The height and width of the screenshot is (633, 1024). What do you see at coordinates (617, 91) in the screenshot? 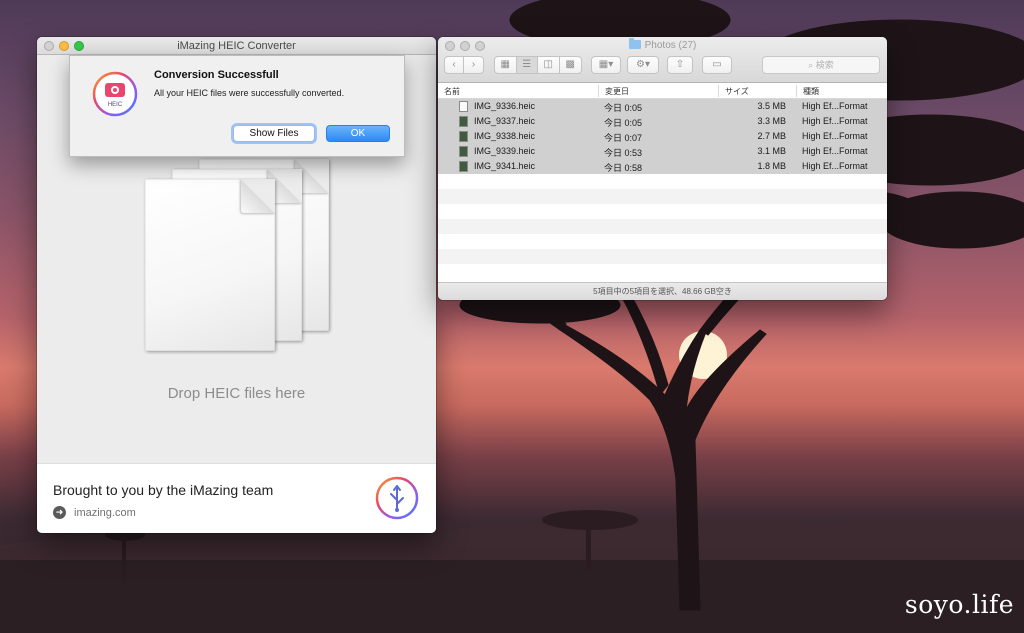
I see `column-modified-header: 変更日` at bounding box center [617, 91].